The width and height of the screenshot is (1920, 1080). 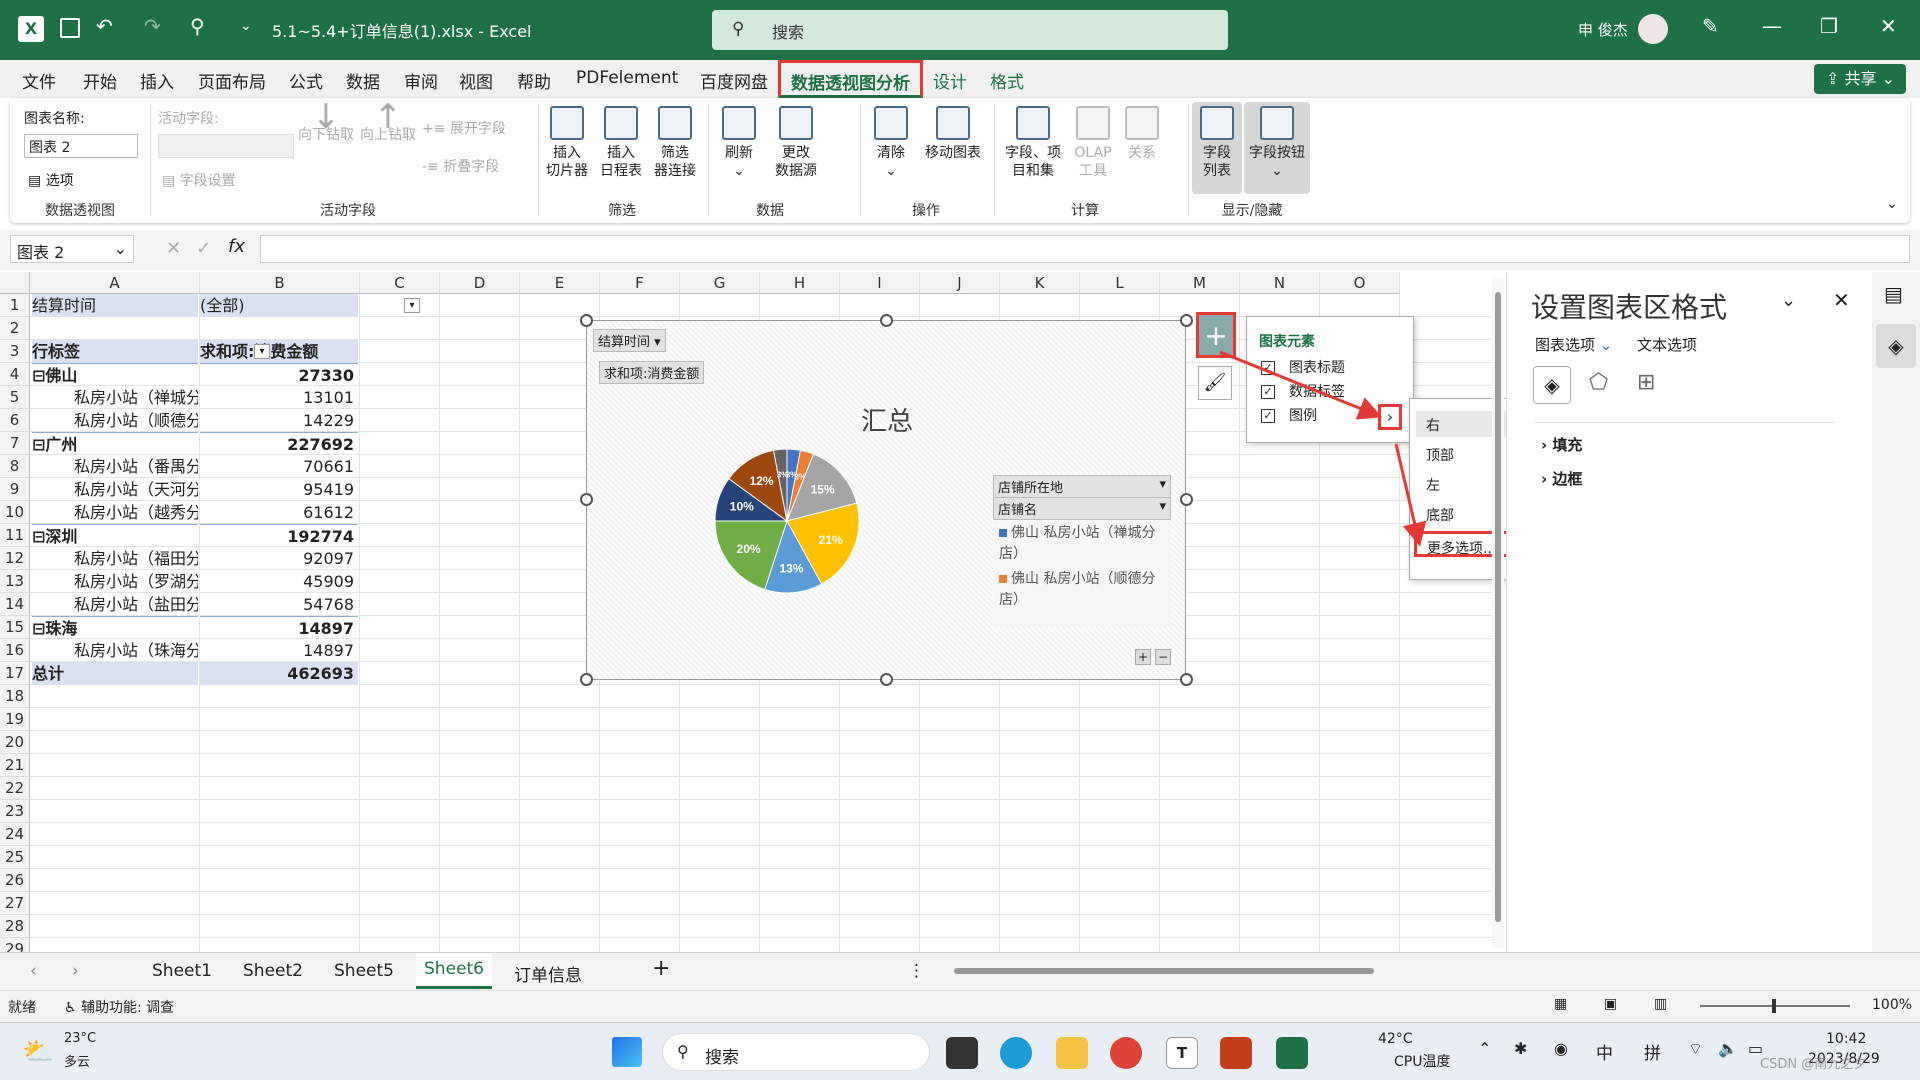 I want to click on minimize-button: —, so click(x=1772, y=26).